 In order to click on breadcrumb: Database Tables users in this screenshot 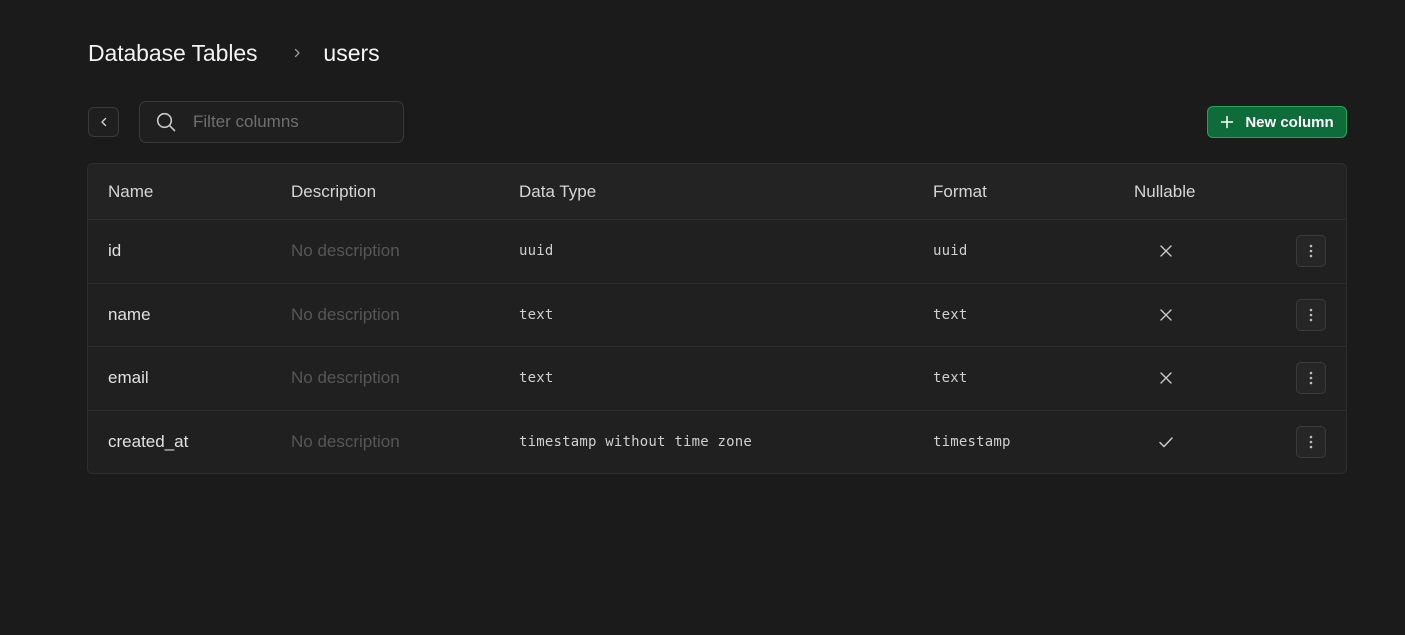, I will do `click(234, 53)`.